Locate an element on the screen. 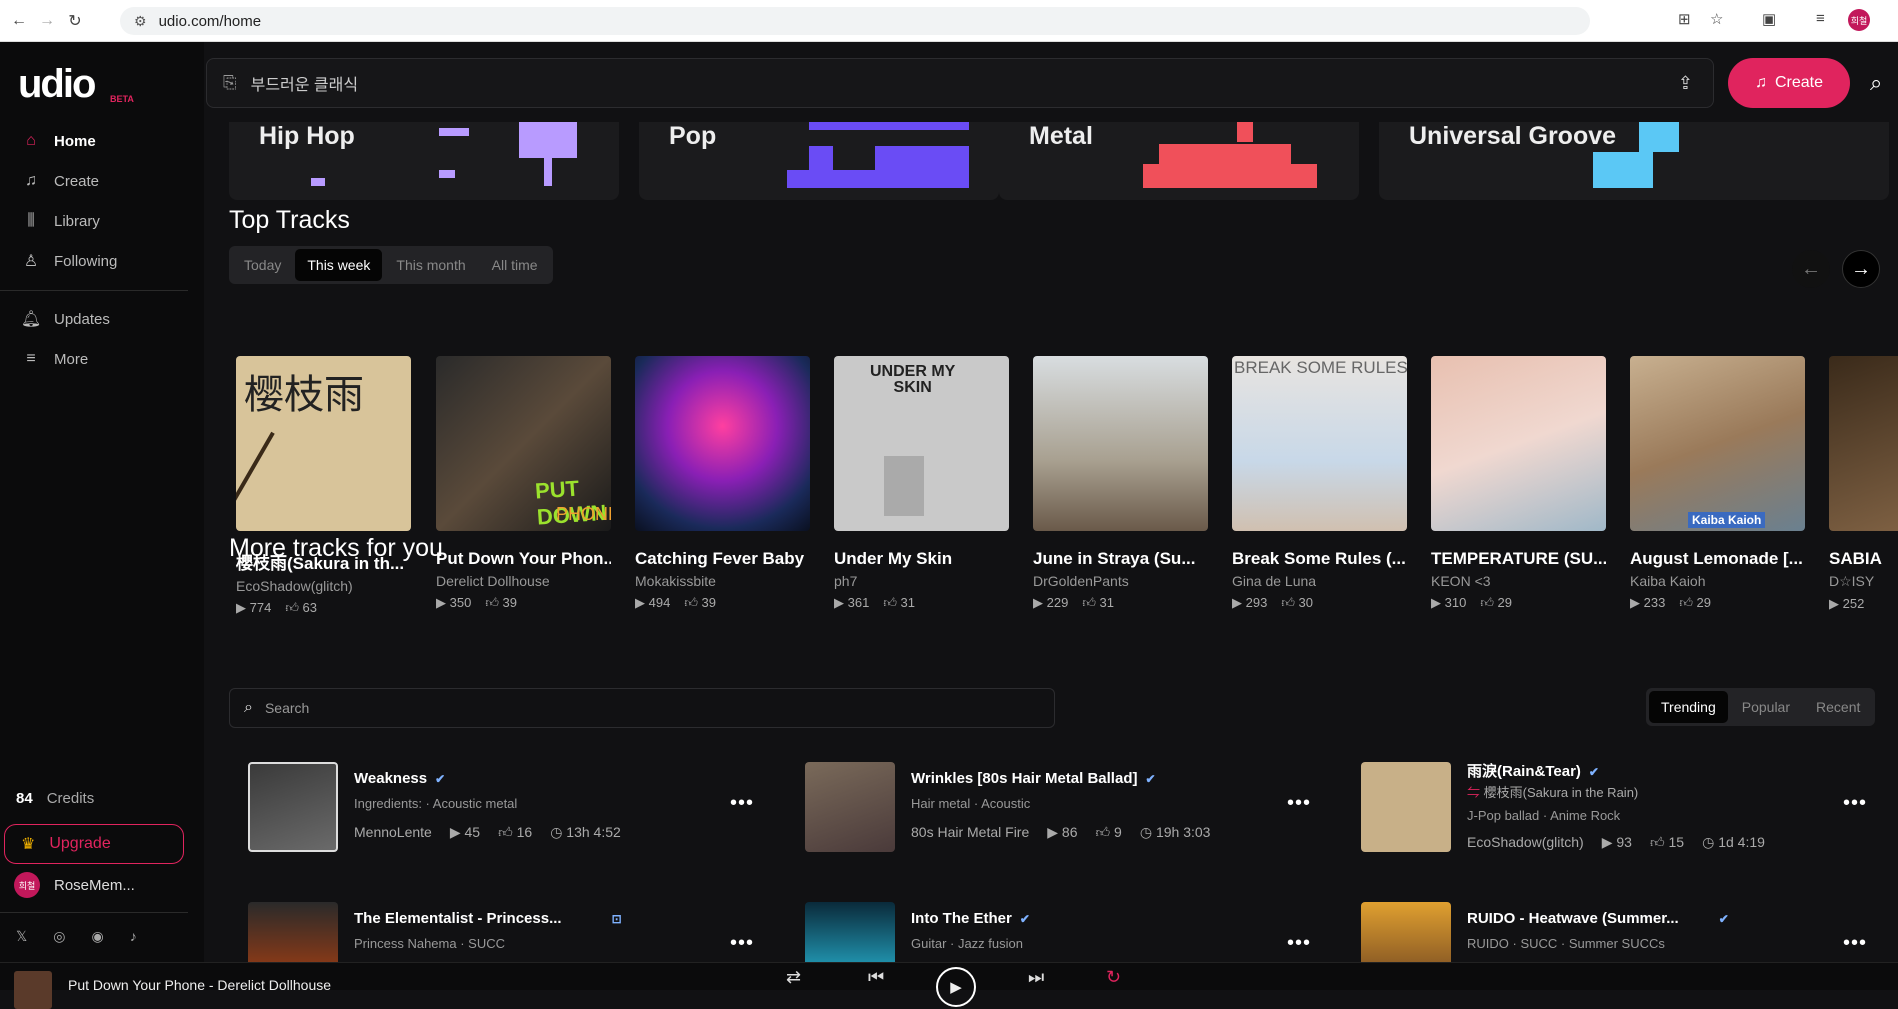  sidebar-item-updates: 🔔︎ Updates is located at coordinates (65, 319).